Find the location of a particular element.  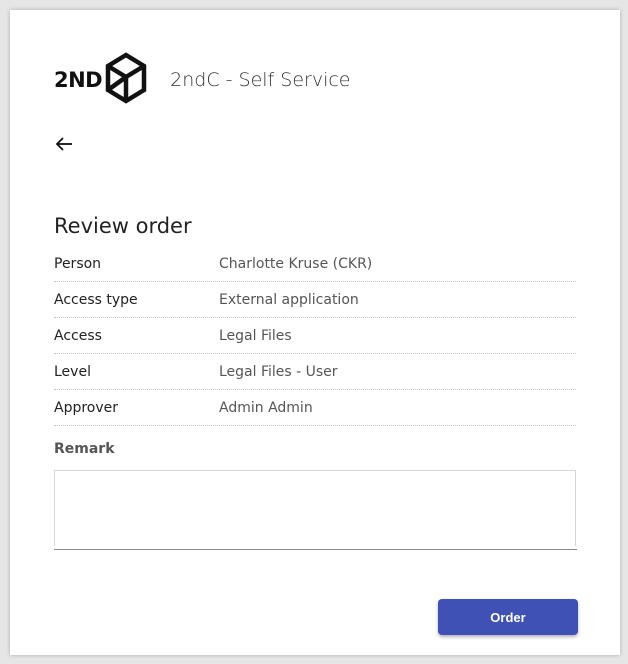

detail-value: External application is located at coordinates (289, 299).